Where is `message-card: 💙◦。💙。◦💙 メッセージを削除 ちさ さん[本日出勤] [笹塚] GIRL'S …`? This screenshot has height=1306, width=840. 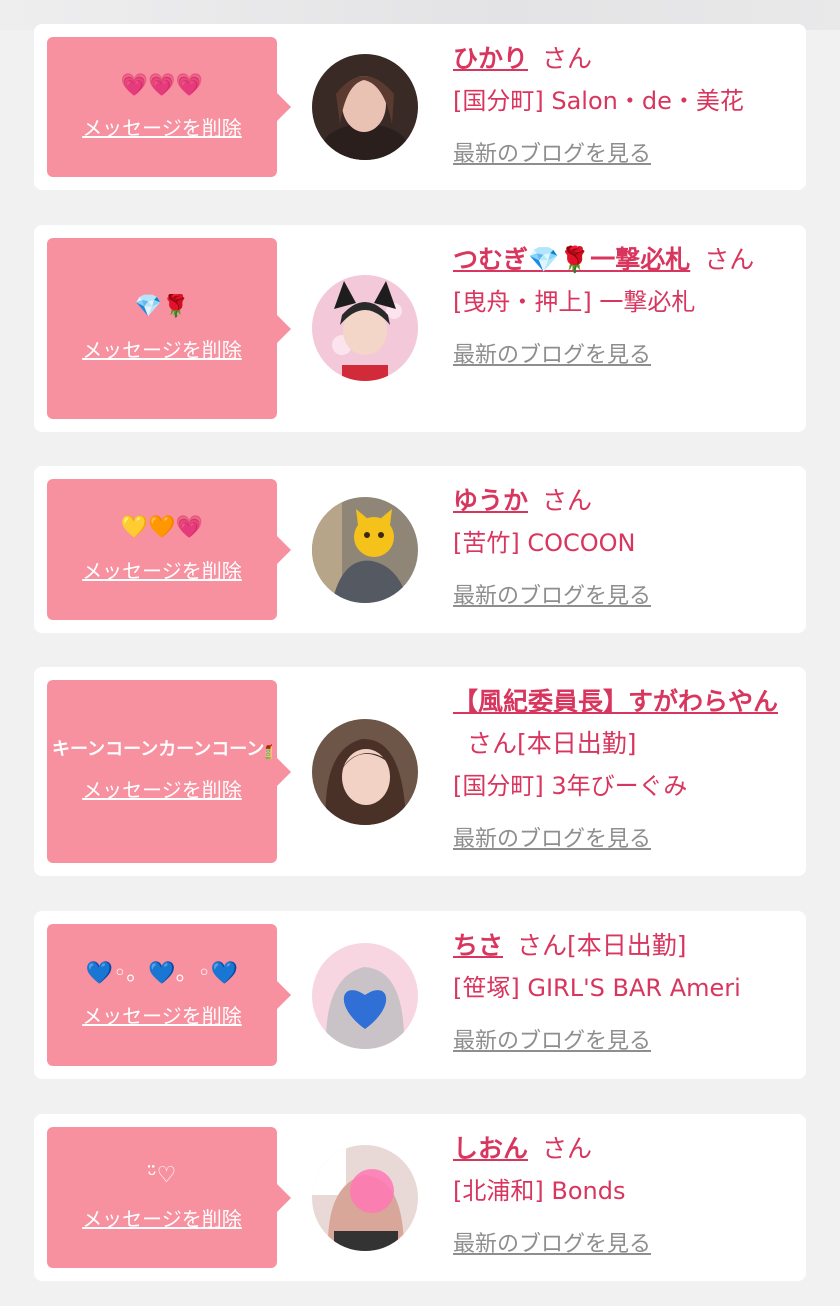
message-card: 💙◦。💙。◦💙 メッセージを削除 ちさ さん[本日出勤] [笹塚] GIRL'S … is located at coordinates (420, 995).